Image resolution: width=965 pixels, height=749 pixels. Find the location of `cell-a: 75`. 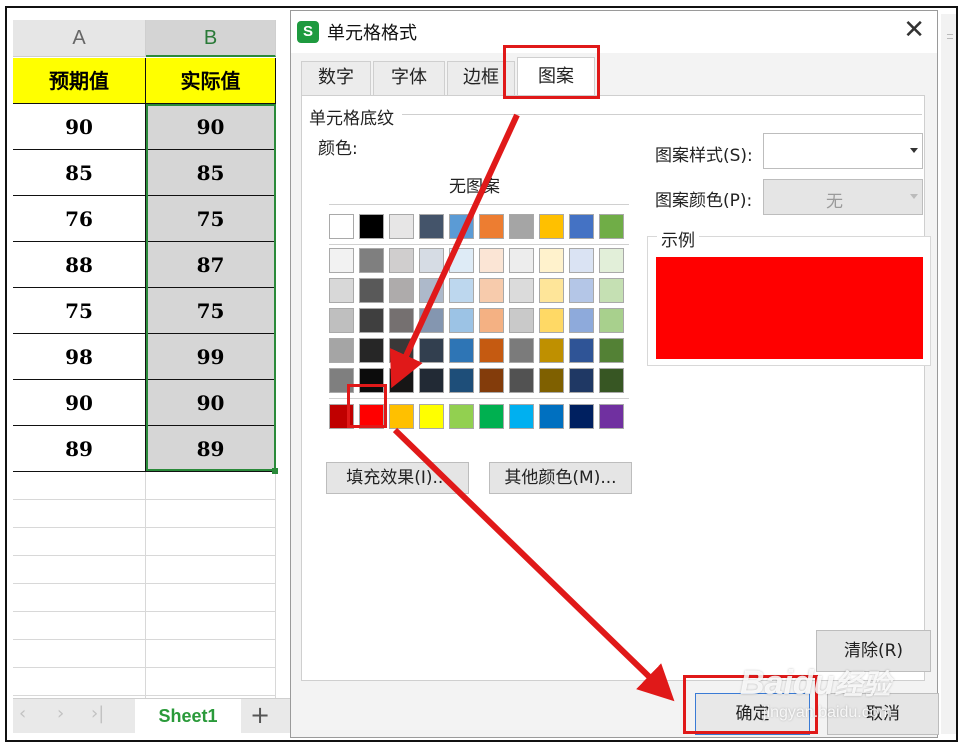

cell-a: 75 is located at coordinates (79, 311).